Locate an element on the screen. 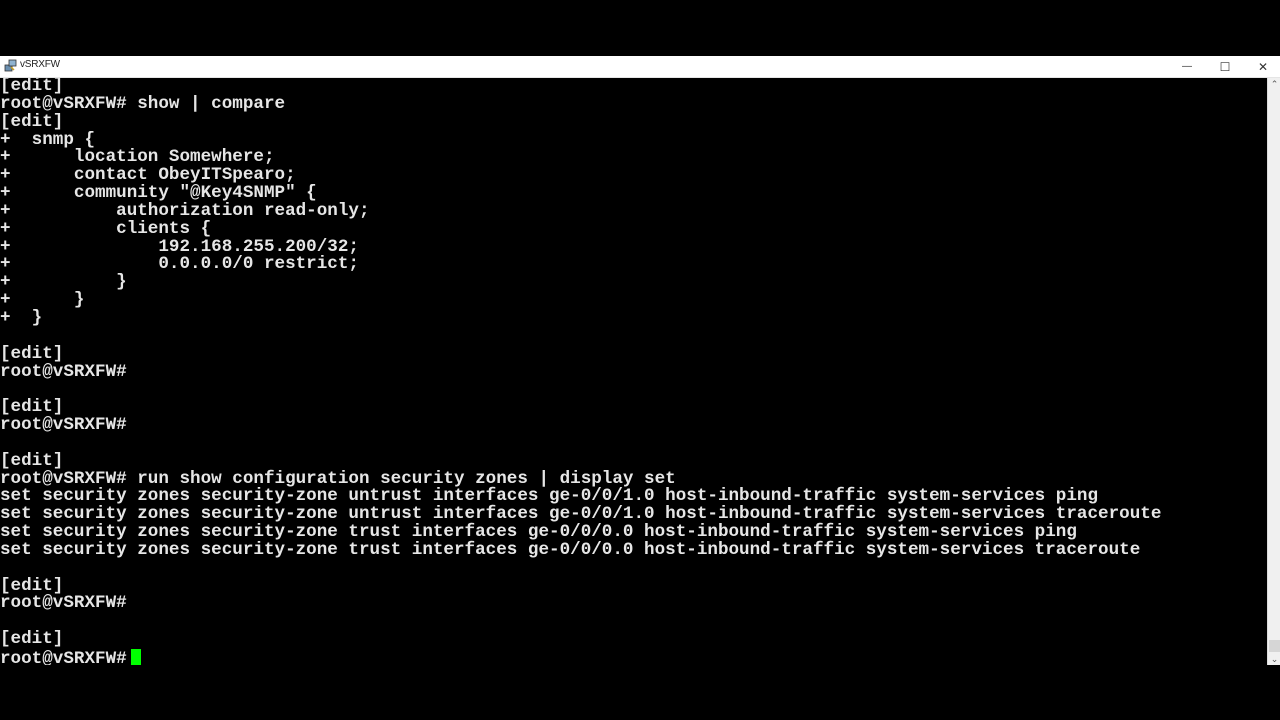  scroll-down-icon: ⌄ is located at coordinates (1274, 659).